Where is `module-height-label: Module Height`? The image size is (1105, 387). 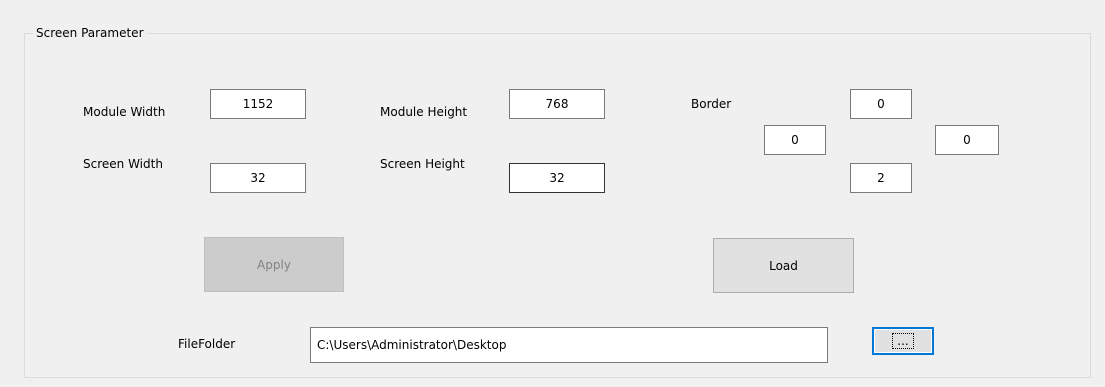 module-height-label: Module Height is located at coordinates (424, 112).